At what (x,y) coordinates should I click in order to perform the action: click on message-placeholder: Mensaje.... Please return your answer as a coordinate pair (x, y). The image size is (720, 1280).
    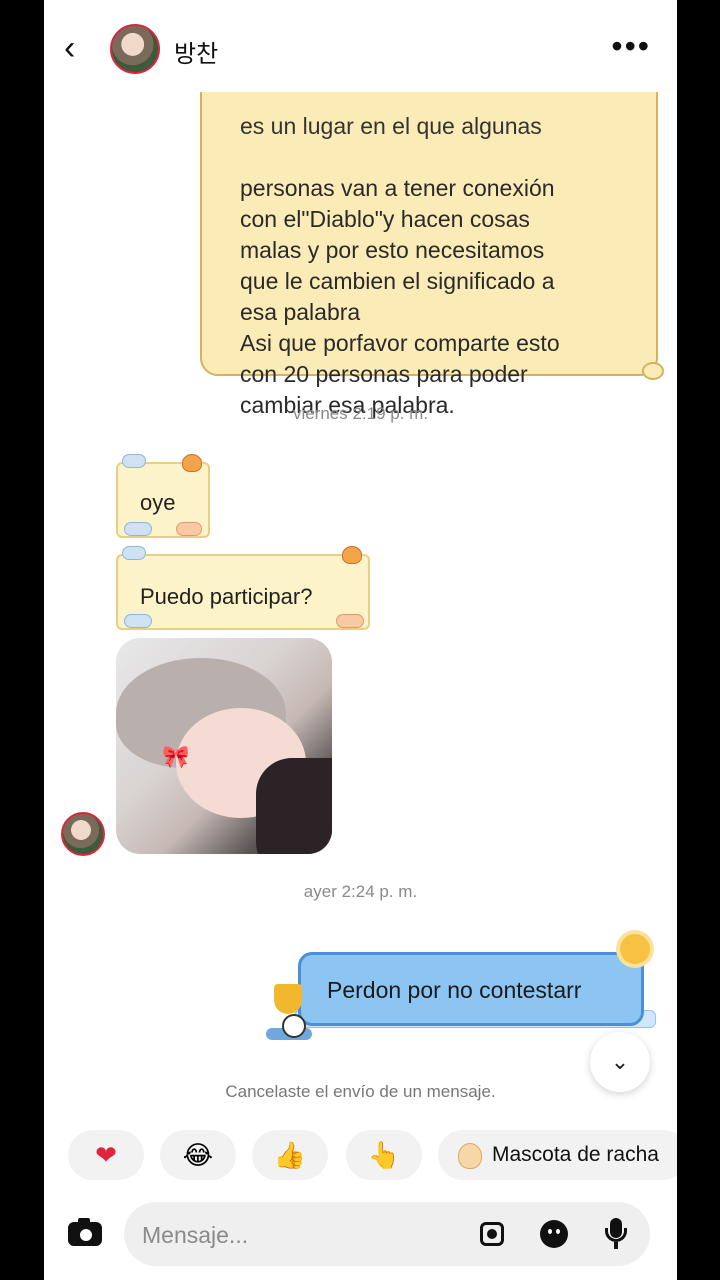
    Looking at the image, I should click on (195, 1235).